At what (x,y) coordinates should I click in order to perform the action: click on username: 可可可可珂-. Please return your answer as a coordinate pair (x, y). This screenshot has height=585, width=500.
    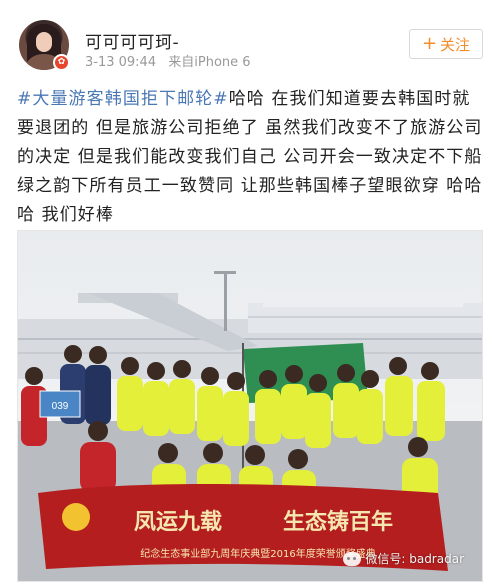
    Looking at the image, I should click on (132, 40).